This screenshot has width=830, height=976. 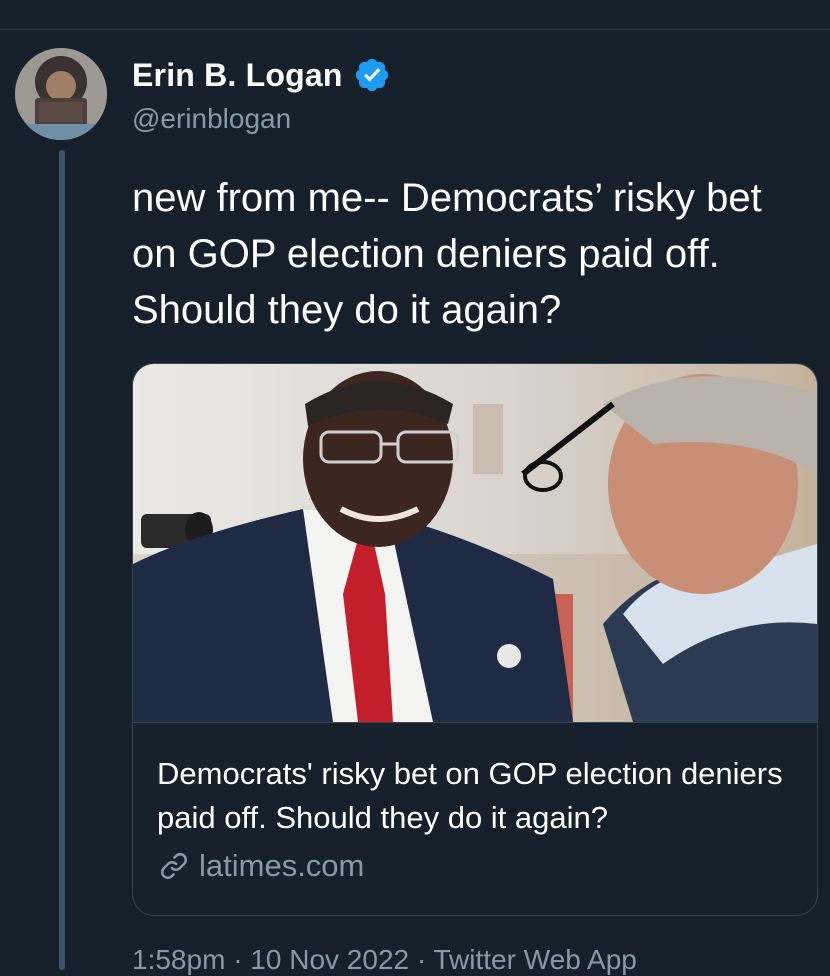 What do you see at coordinates (62, 560) in the screenshot?
I see `thread-connector-line` at bounding box center [62, 560].